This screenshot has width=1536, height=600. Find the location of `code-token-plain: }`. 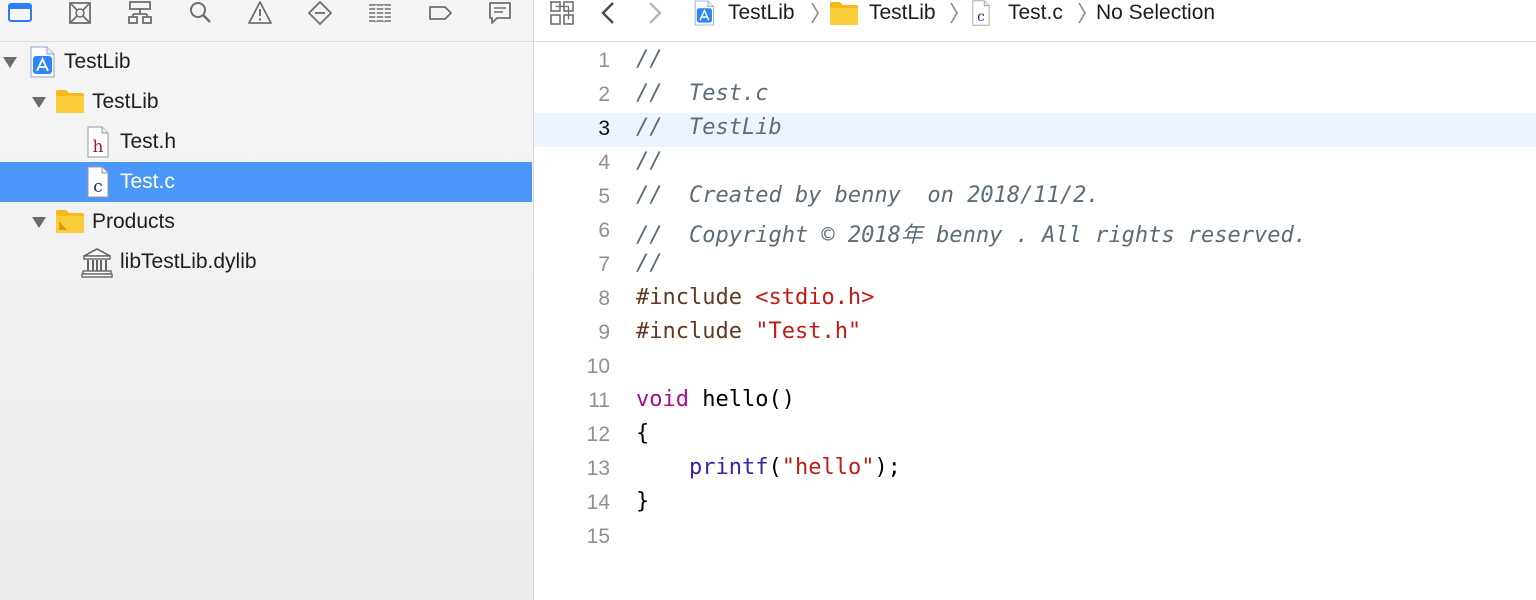

code-token-plain: } is located at coordinates (643, 501).